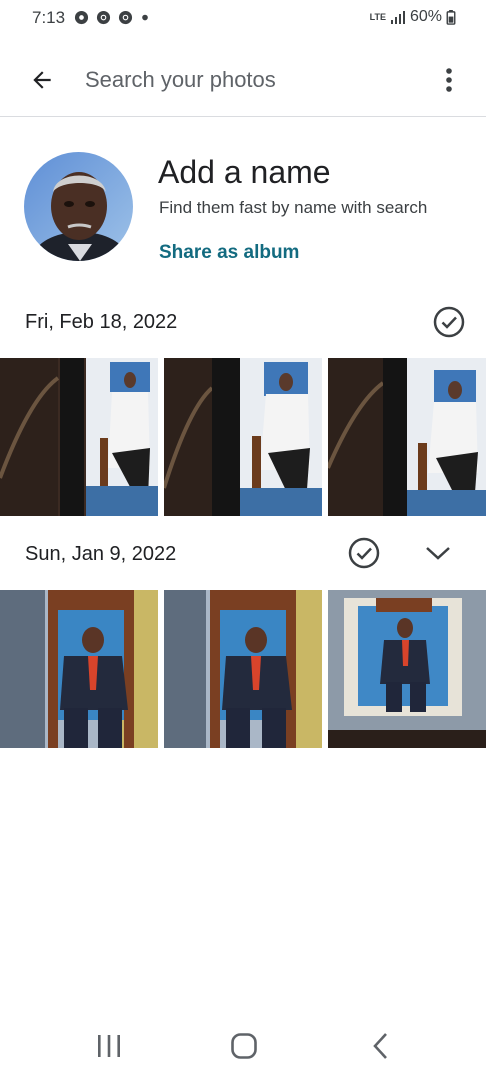 The width and height of the screenshot is (486, 1080). Describe the element at coordinates (229, 253) in the screenshot. I see `share-as-album-button: Share as album` at that location.